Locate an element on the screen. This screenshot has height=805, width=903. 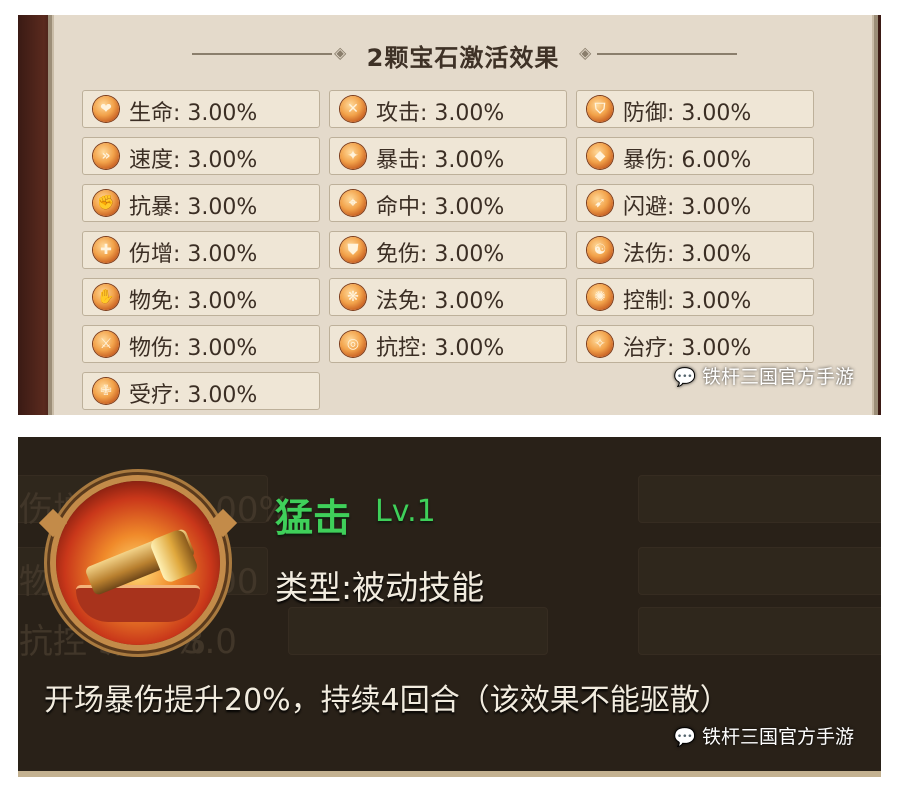
effect-label: 物伤: 3.00% is located at coordinates (193, 346).